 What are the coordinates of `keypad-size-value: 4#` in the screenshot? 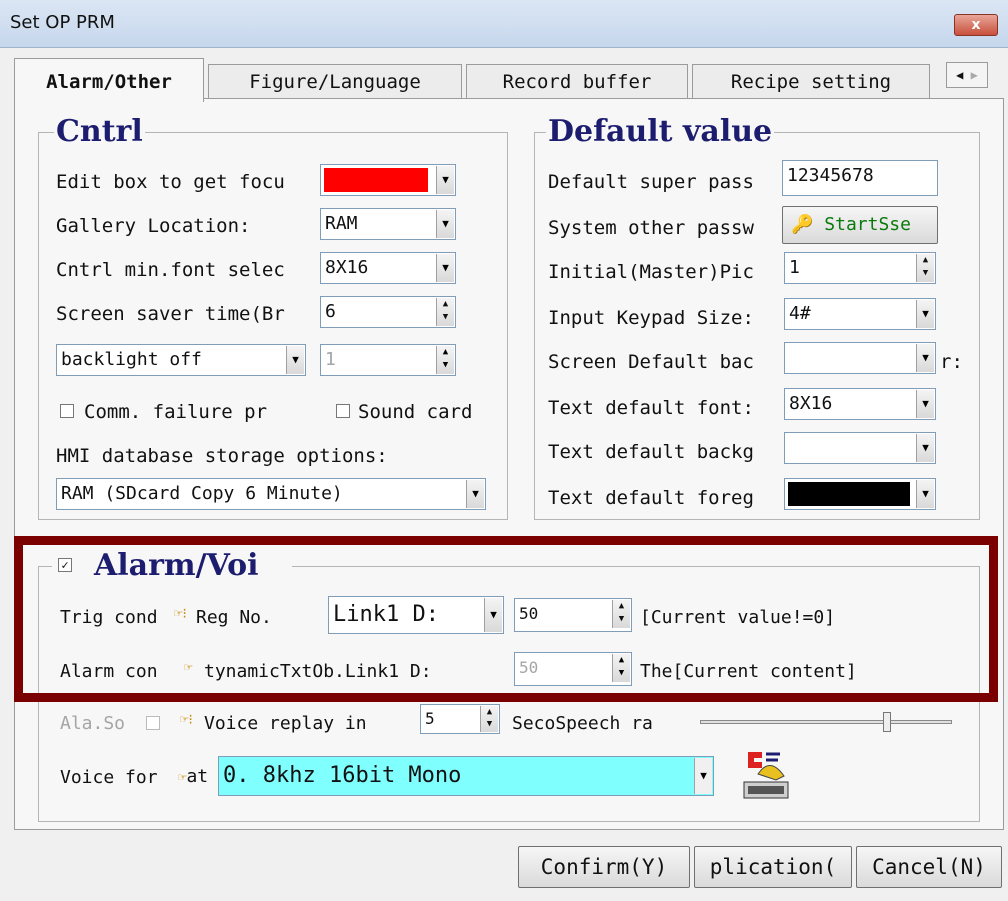 It's located at (800, 313).